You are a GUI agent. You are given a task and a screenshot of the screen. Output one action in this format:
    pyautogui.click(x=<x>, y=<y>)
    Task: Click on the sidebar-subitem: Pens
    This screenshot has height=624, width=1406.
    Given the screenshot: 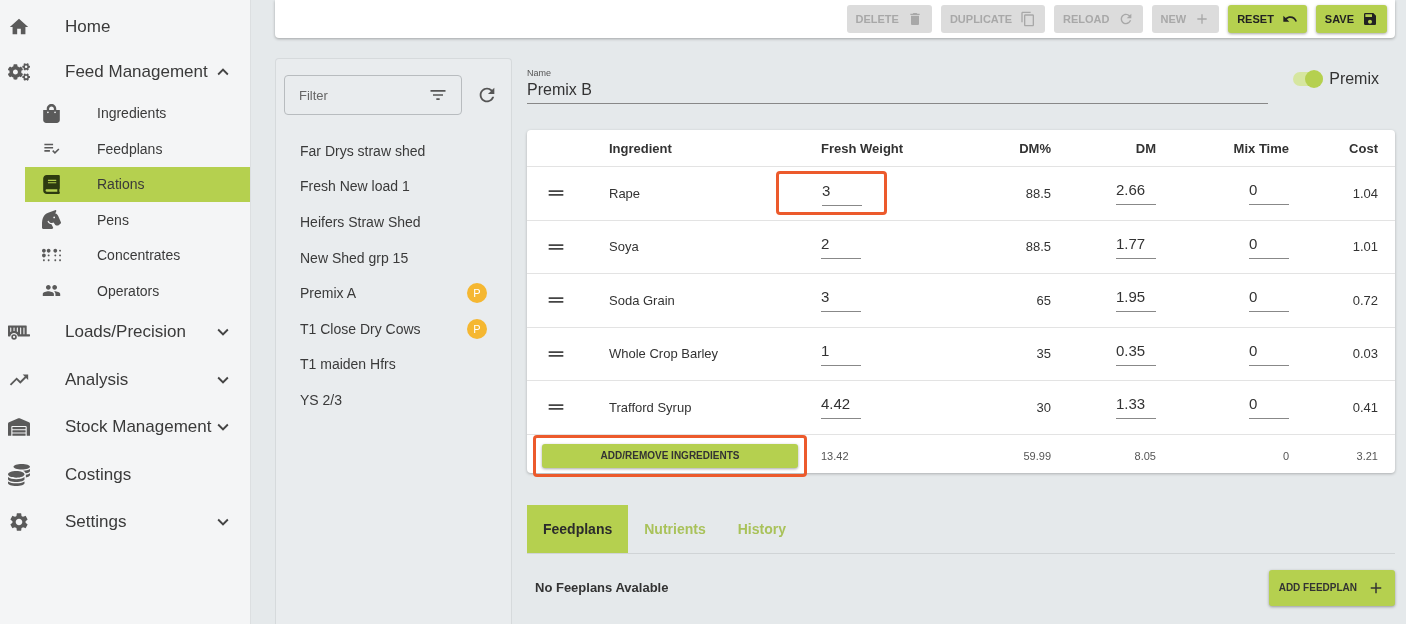 What is the action you would take?
    pyautogui.click(x=137, y=220)
    